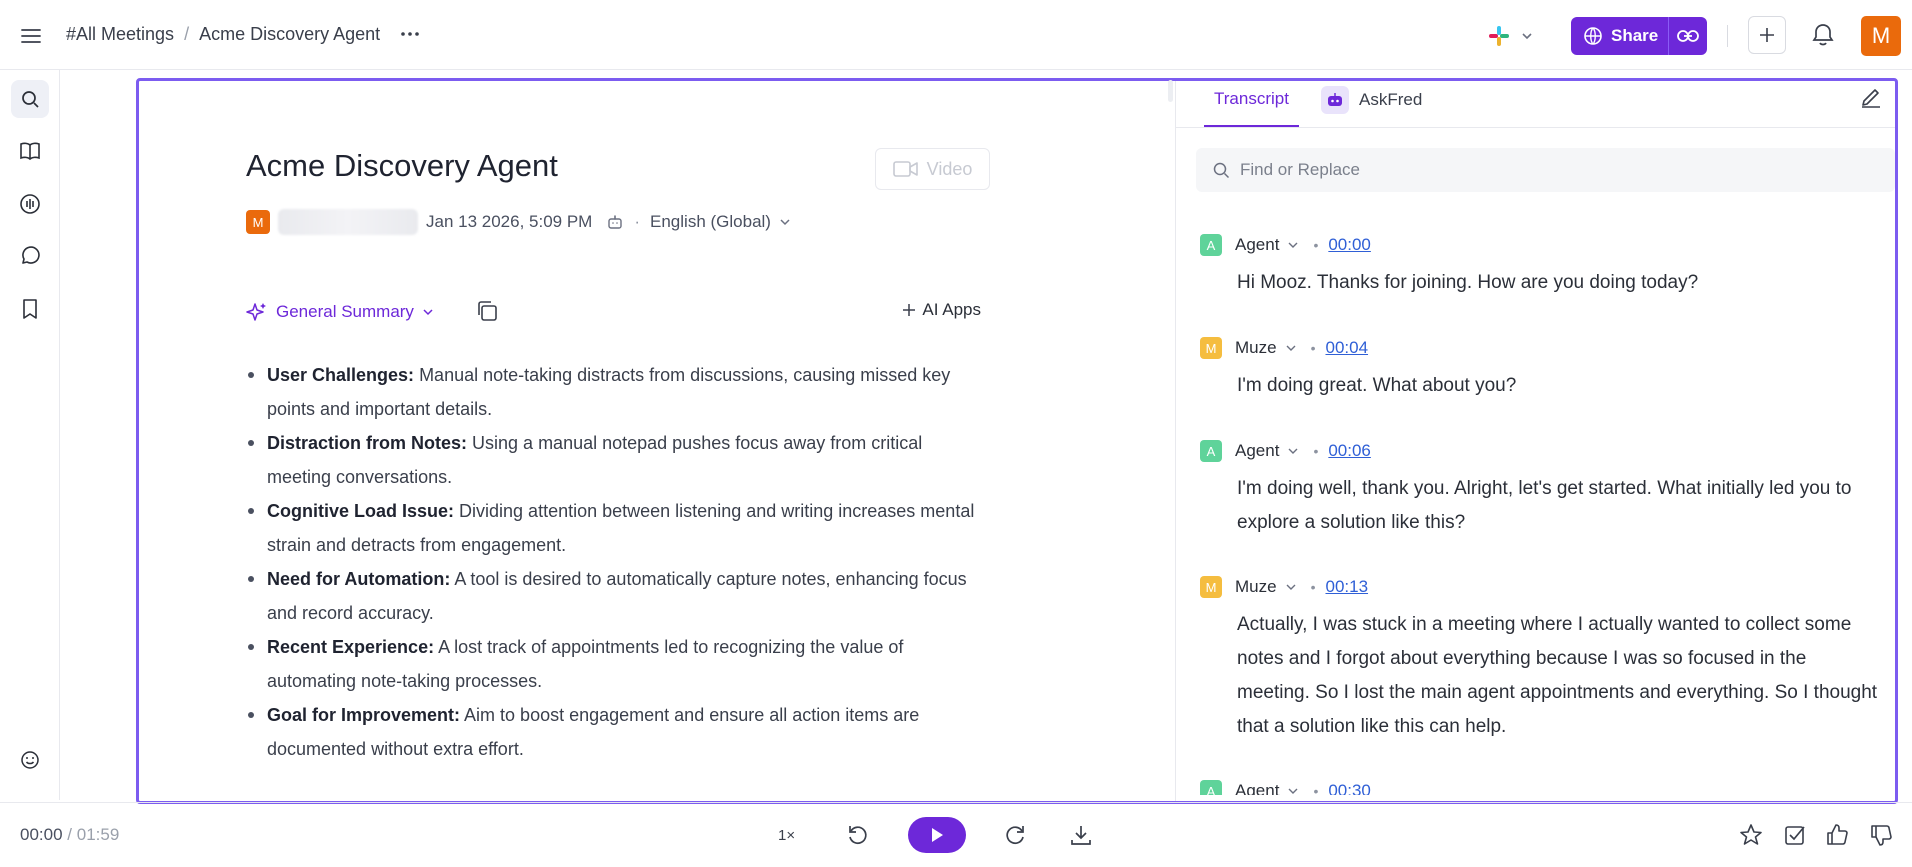 This screenshot has width=1912, height=867. What do you see at coordinates (487, 311) in the screenshot?
I see `copy-icon` at bounding box center [487, 311].